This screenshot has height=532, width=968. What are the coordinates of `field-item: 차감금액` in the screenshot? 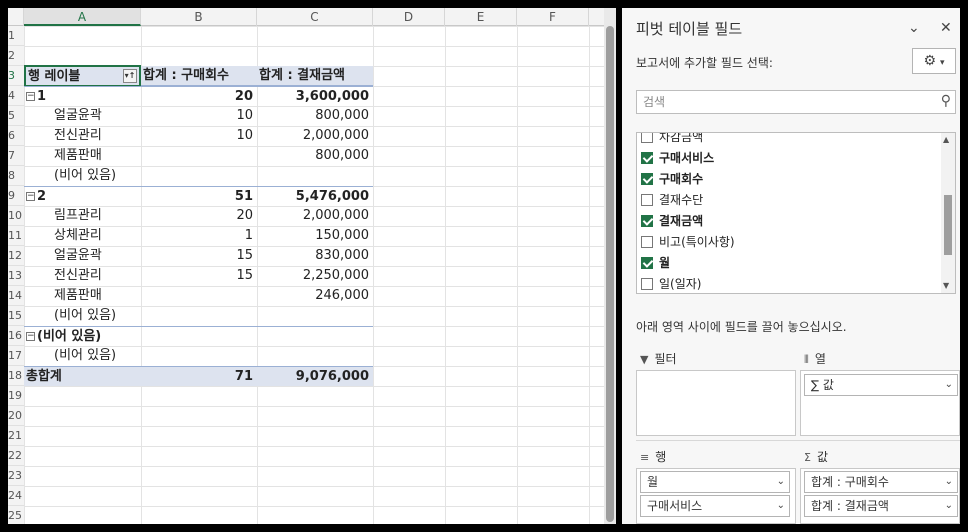 It's located at (672, 140).